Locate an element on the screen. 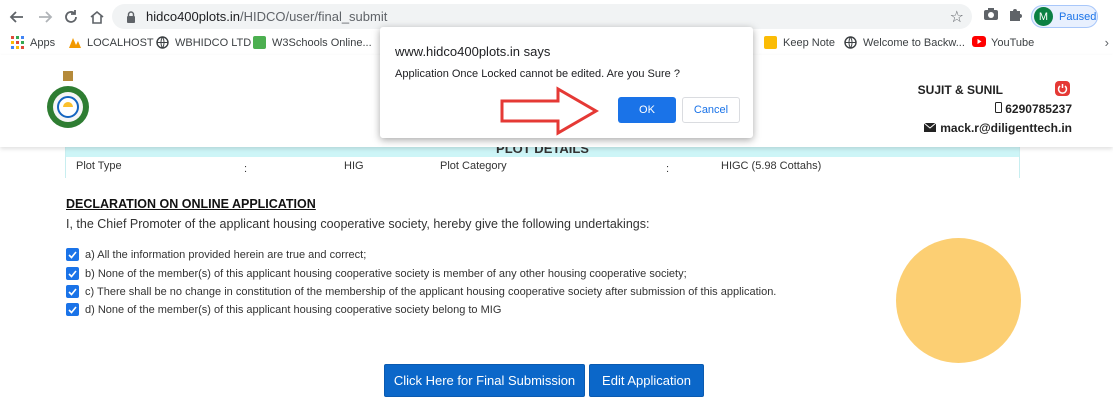  plot-category-label: Plot Category is located at coordinates (473, 166).